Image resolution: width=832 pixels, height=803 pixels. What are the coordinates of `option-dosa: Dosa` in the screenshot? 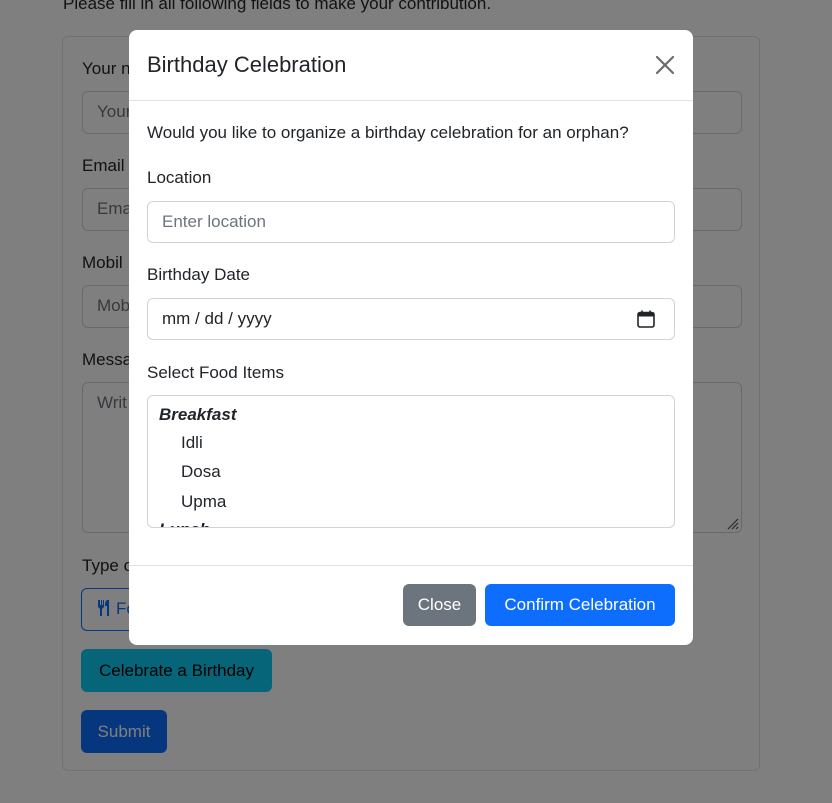 It's located at (201, 472).